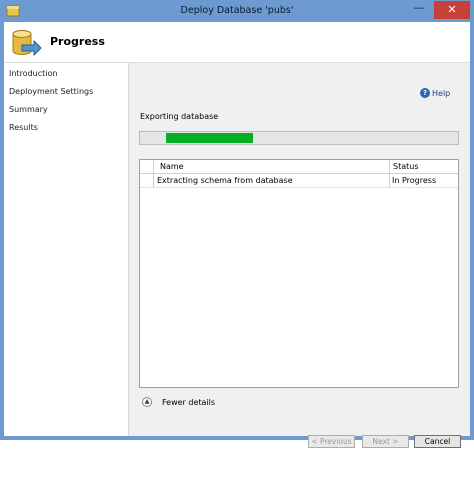 The height and width of the screenshot is (477, 474). What do you see at coordinates (179, 116) in the screenshot?
I see `status-label: Exporting database` at bounding box center [179, 116].